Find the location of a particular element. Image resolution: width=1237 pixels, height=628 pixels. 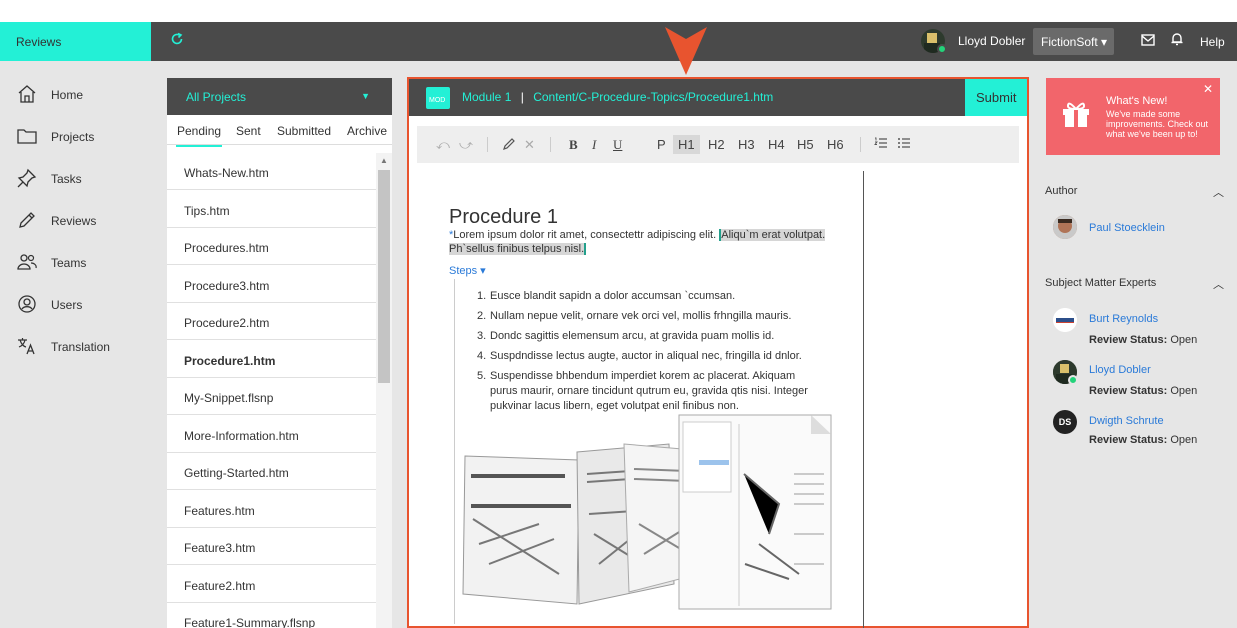

step-number: 3. is located at coordinates (482, 336).